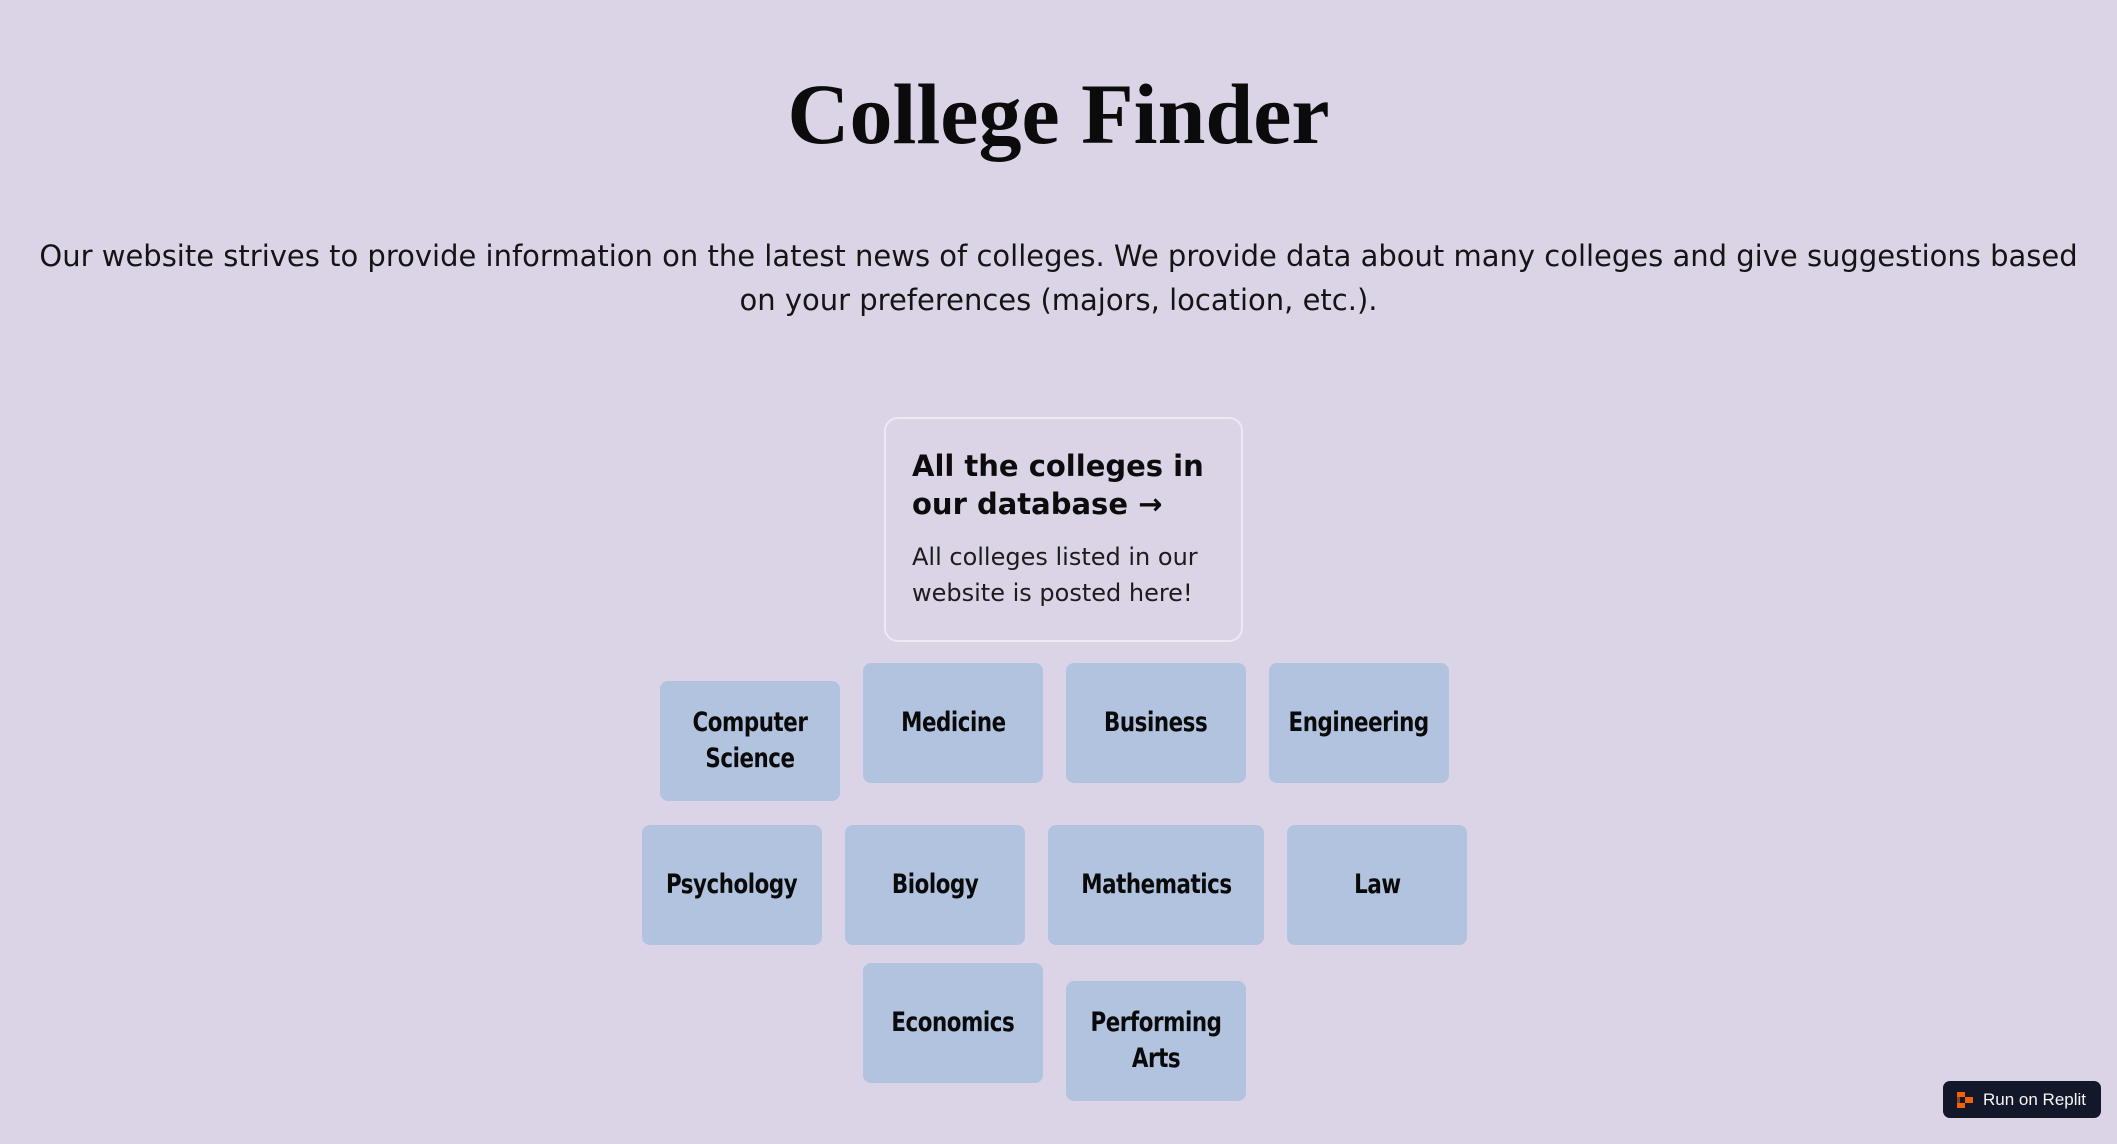 The image size is (2117, 1144). I want to click on run-on-replit-button: Run on Replit, so click(2022, 1099).